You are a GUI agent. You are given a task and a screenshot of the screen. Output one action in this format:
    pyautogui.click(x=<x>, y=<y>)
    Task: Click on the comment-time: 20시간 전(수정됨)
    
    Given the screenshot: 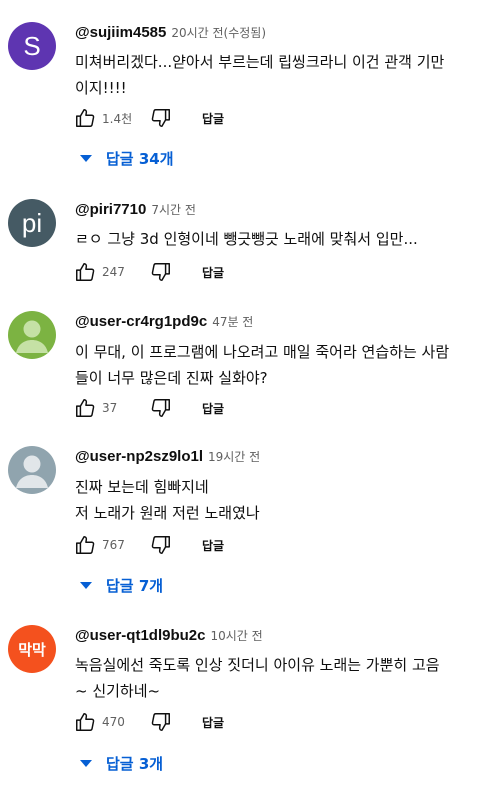 What is the action you would take?
    pyautogui.click(x=218, y=33)
    